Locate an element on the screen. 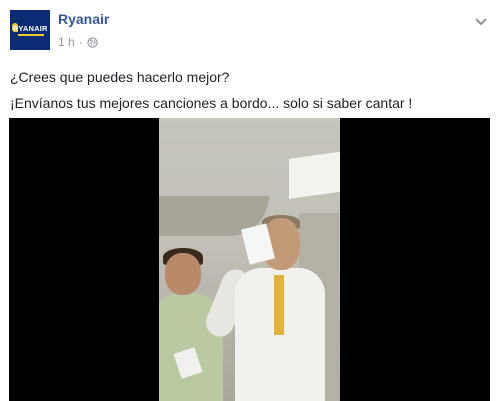  page-name-link: Ryanair is located at coordinates (83, 19).